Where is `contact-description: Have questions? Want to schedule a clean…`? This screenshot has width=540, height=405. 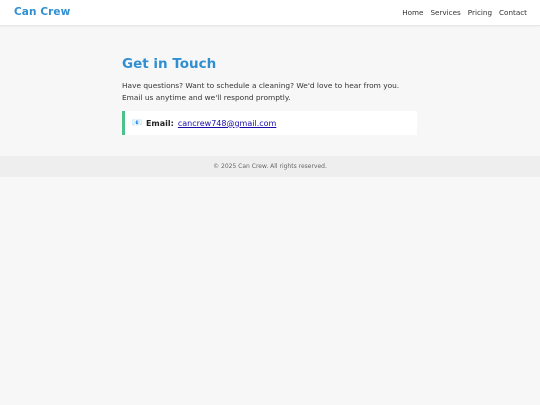
contact-description: Have questions? Want to schedule a clean… is located at coordinates (261, 91).